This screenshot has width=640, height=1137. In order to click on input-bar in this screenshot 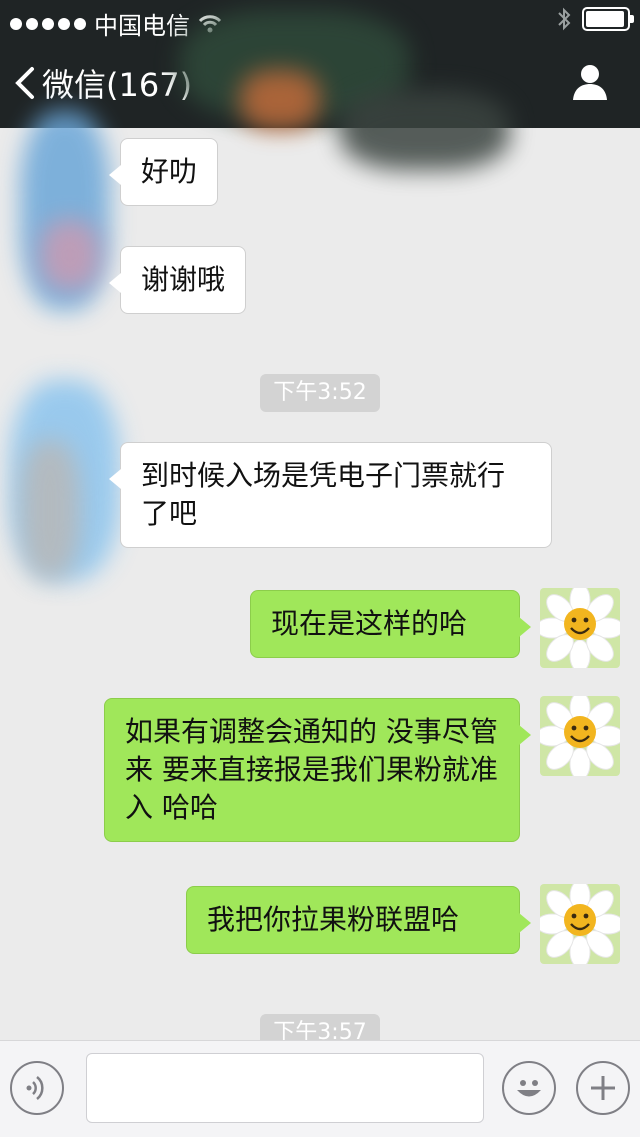, I will do `click(320, 1088)`.